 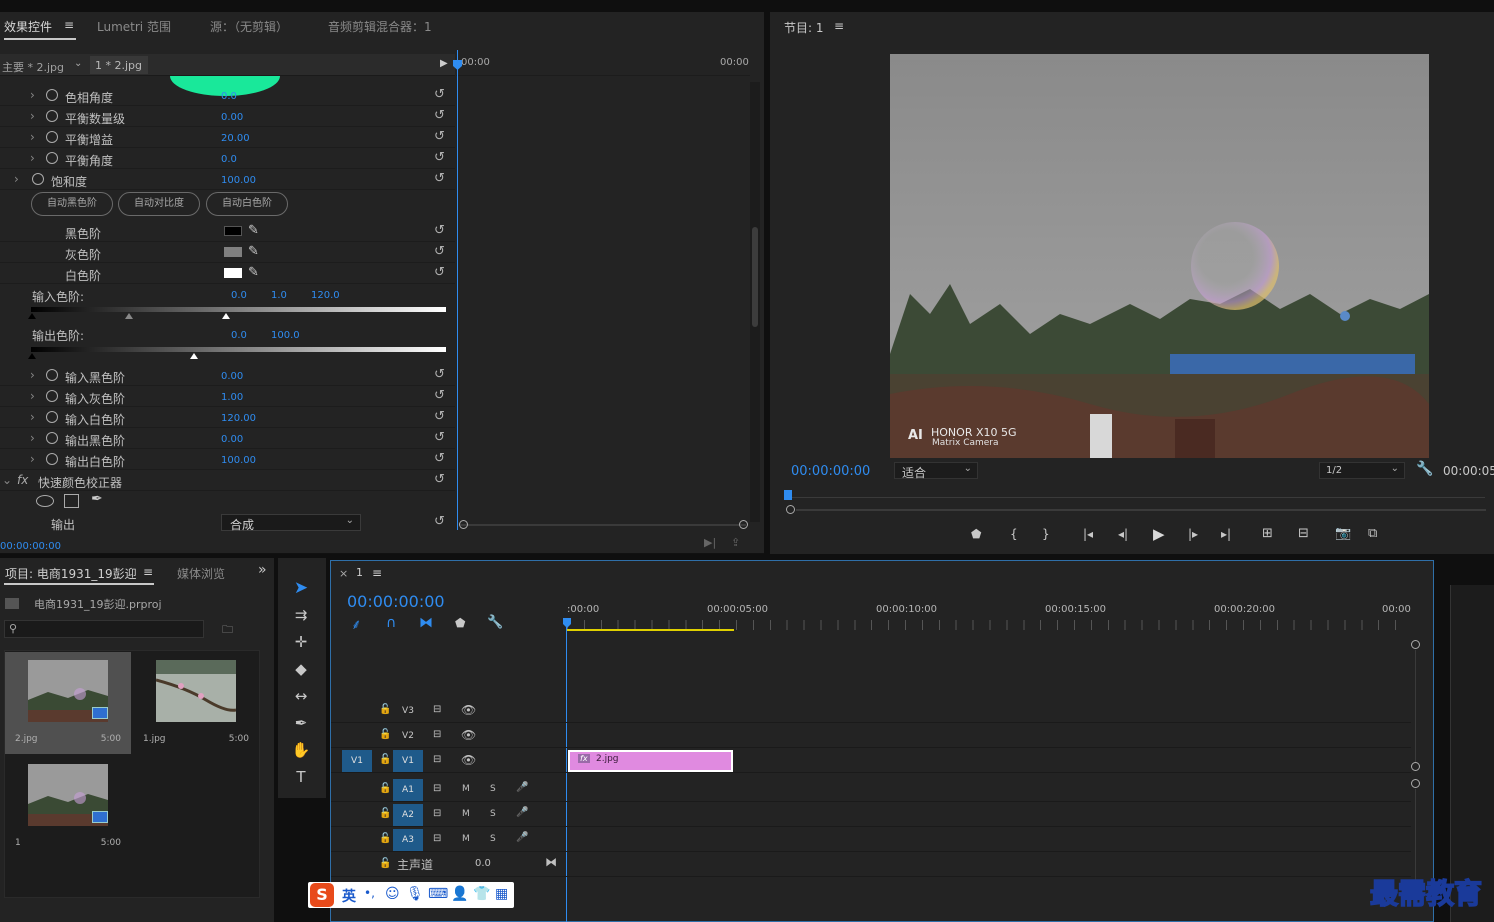 What do you see at coordinates (279, 295) in the screenshot?
I see `input-gray-value: 1.0` at bounding box center [279, 295].